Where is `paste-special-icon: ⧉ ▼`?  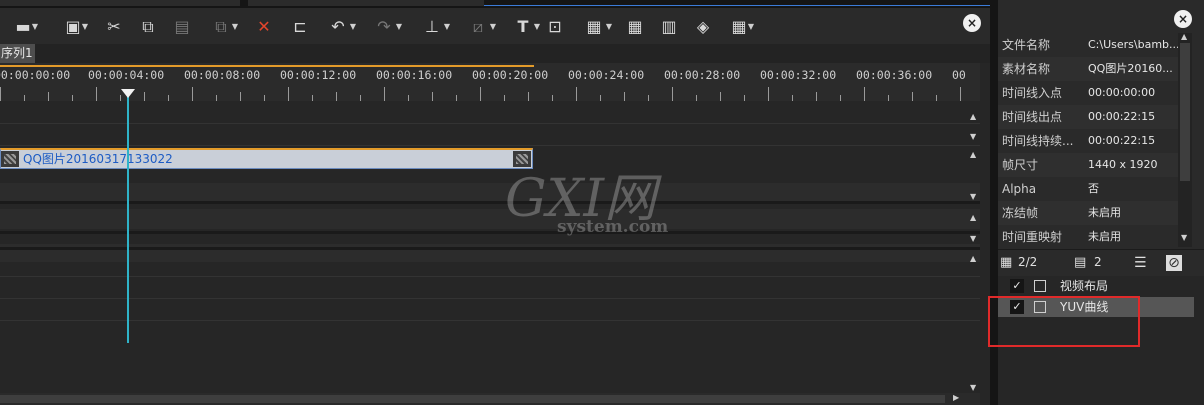 paste-special-icon: ⧉ ▼ is located at coordinates (222, 27).